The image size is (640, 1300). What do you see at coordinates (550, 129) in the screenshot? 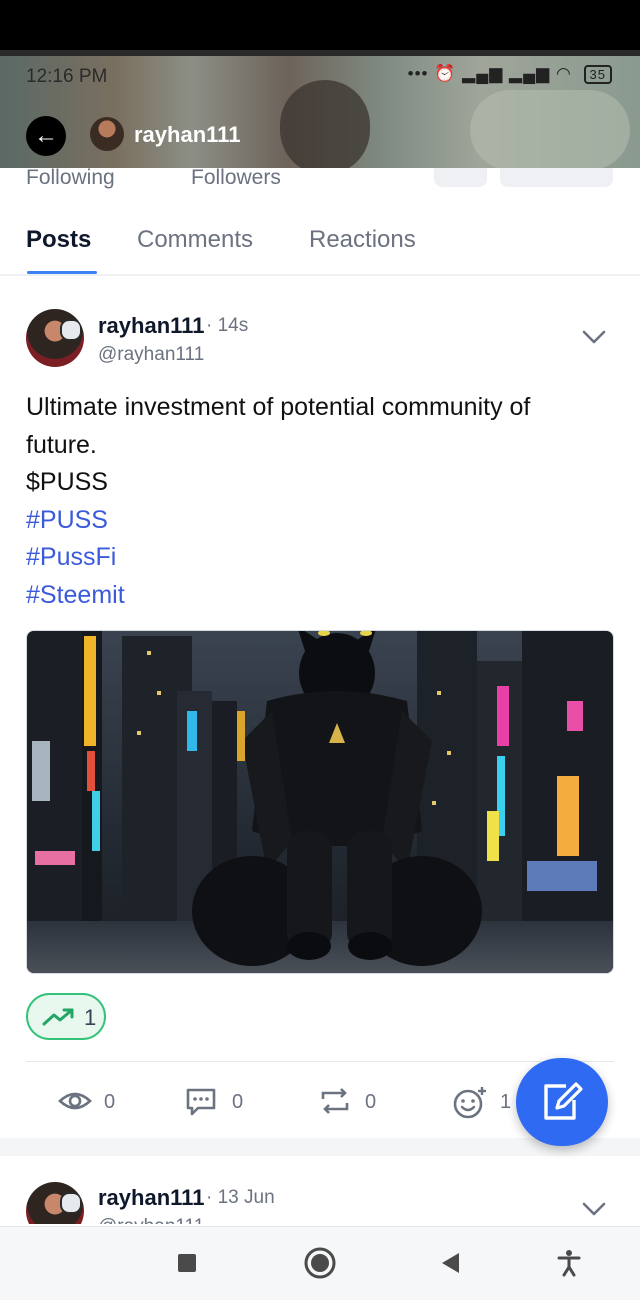
I see `banner-image-light` at bounding box center [550, 129].